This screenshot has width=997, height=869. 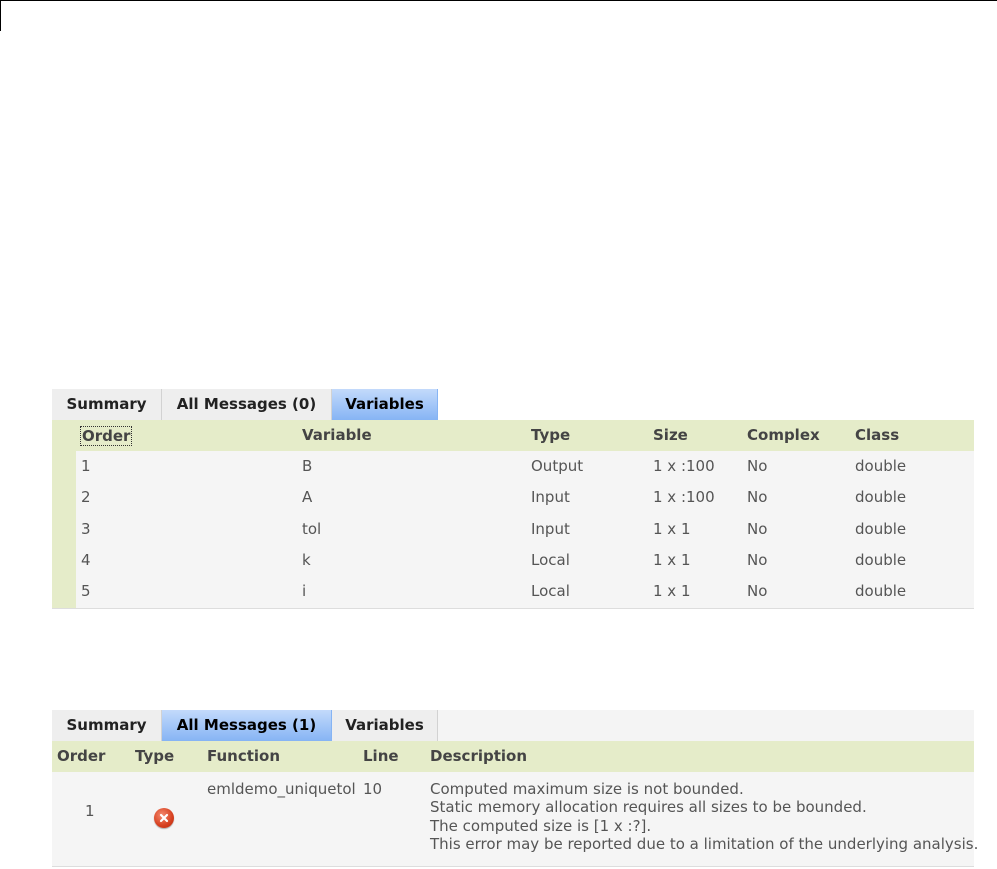 I want to click on cell-order: 3, so click(x=86, y=528).